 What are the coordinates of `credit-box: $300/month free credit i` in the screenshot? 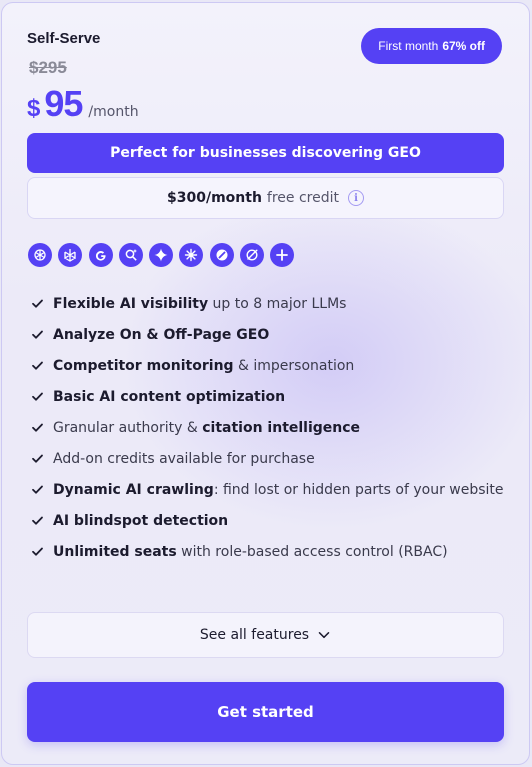 It's located at (265, 198).